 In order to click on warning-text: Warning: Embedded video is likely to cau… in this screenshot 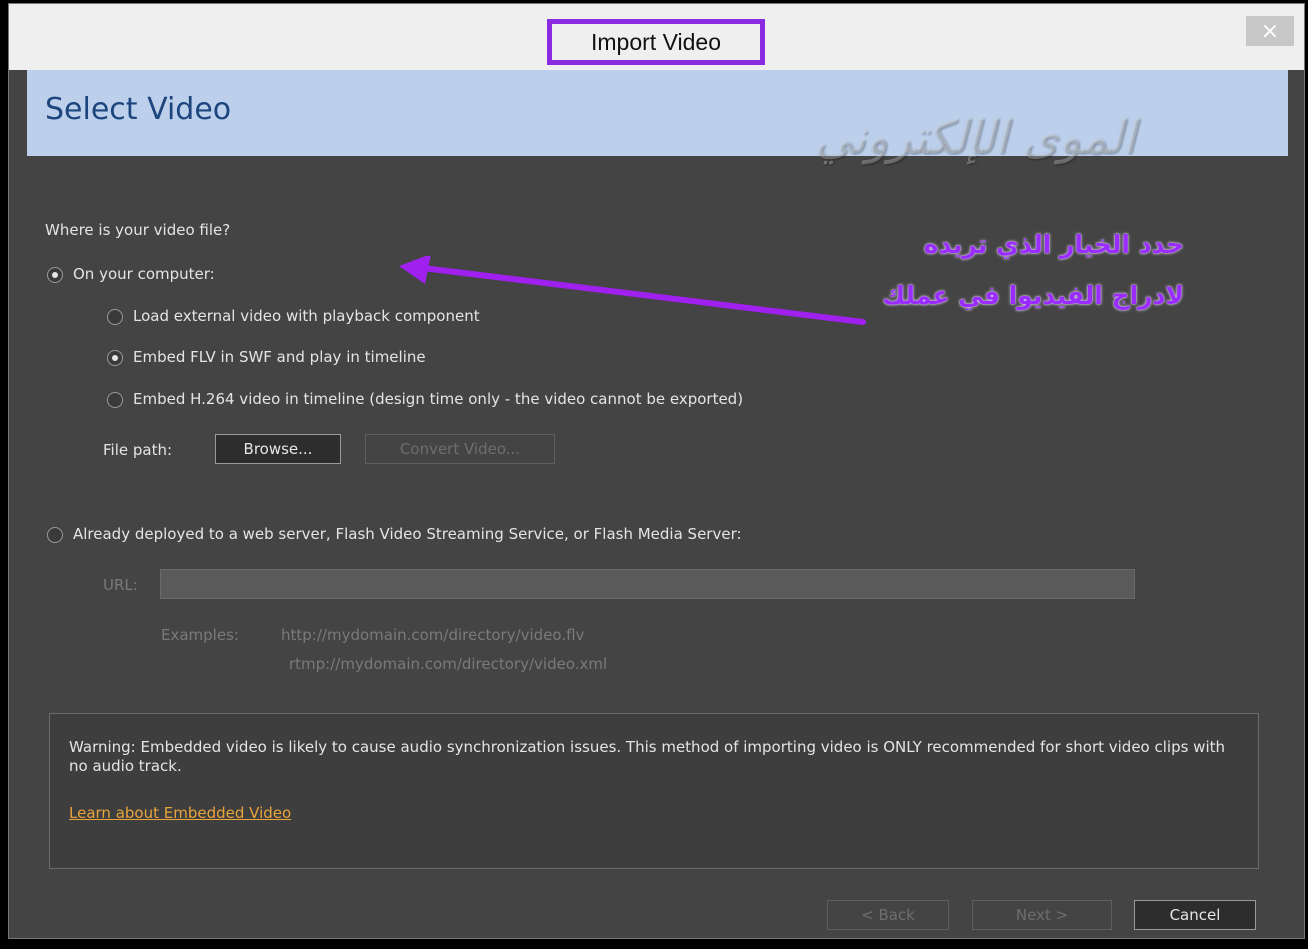, I will do `click(647, 756)`.